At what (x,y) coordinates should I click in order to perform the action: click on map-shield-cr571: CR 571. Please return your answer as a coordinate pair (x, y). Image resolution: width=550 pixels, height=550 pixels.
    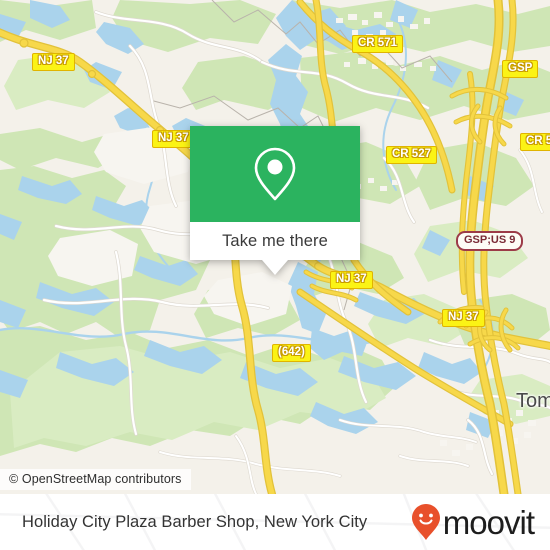
    Looking at the image, I should click on (377, 44).